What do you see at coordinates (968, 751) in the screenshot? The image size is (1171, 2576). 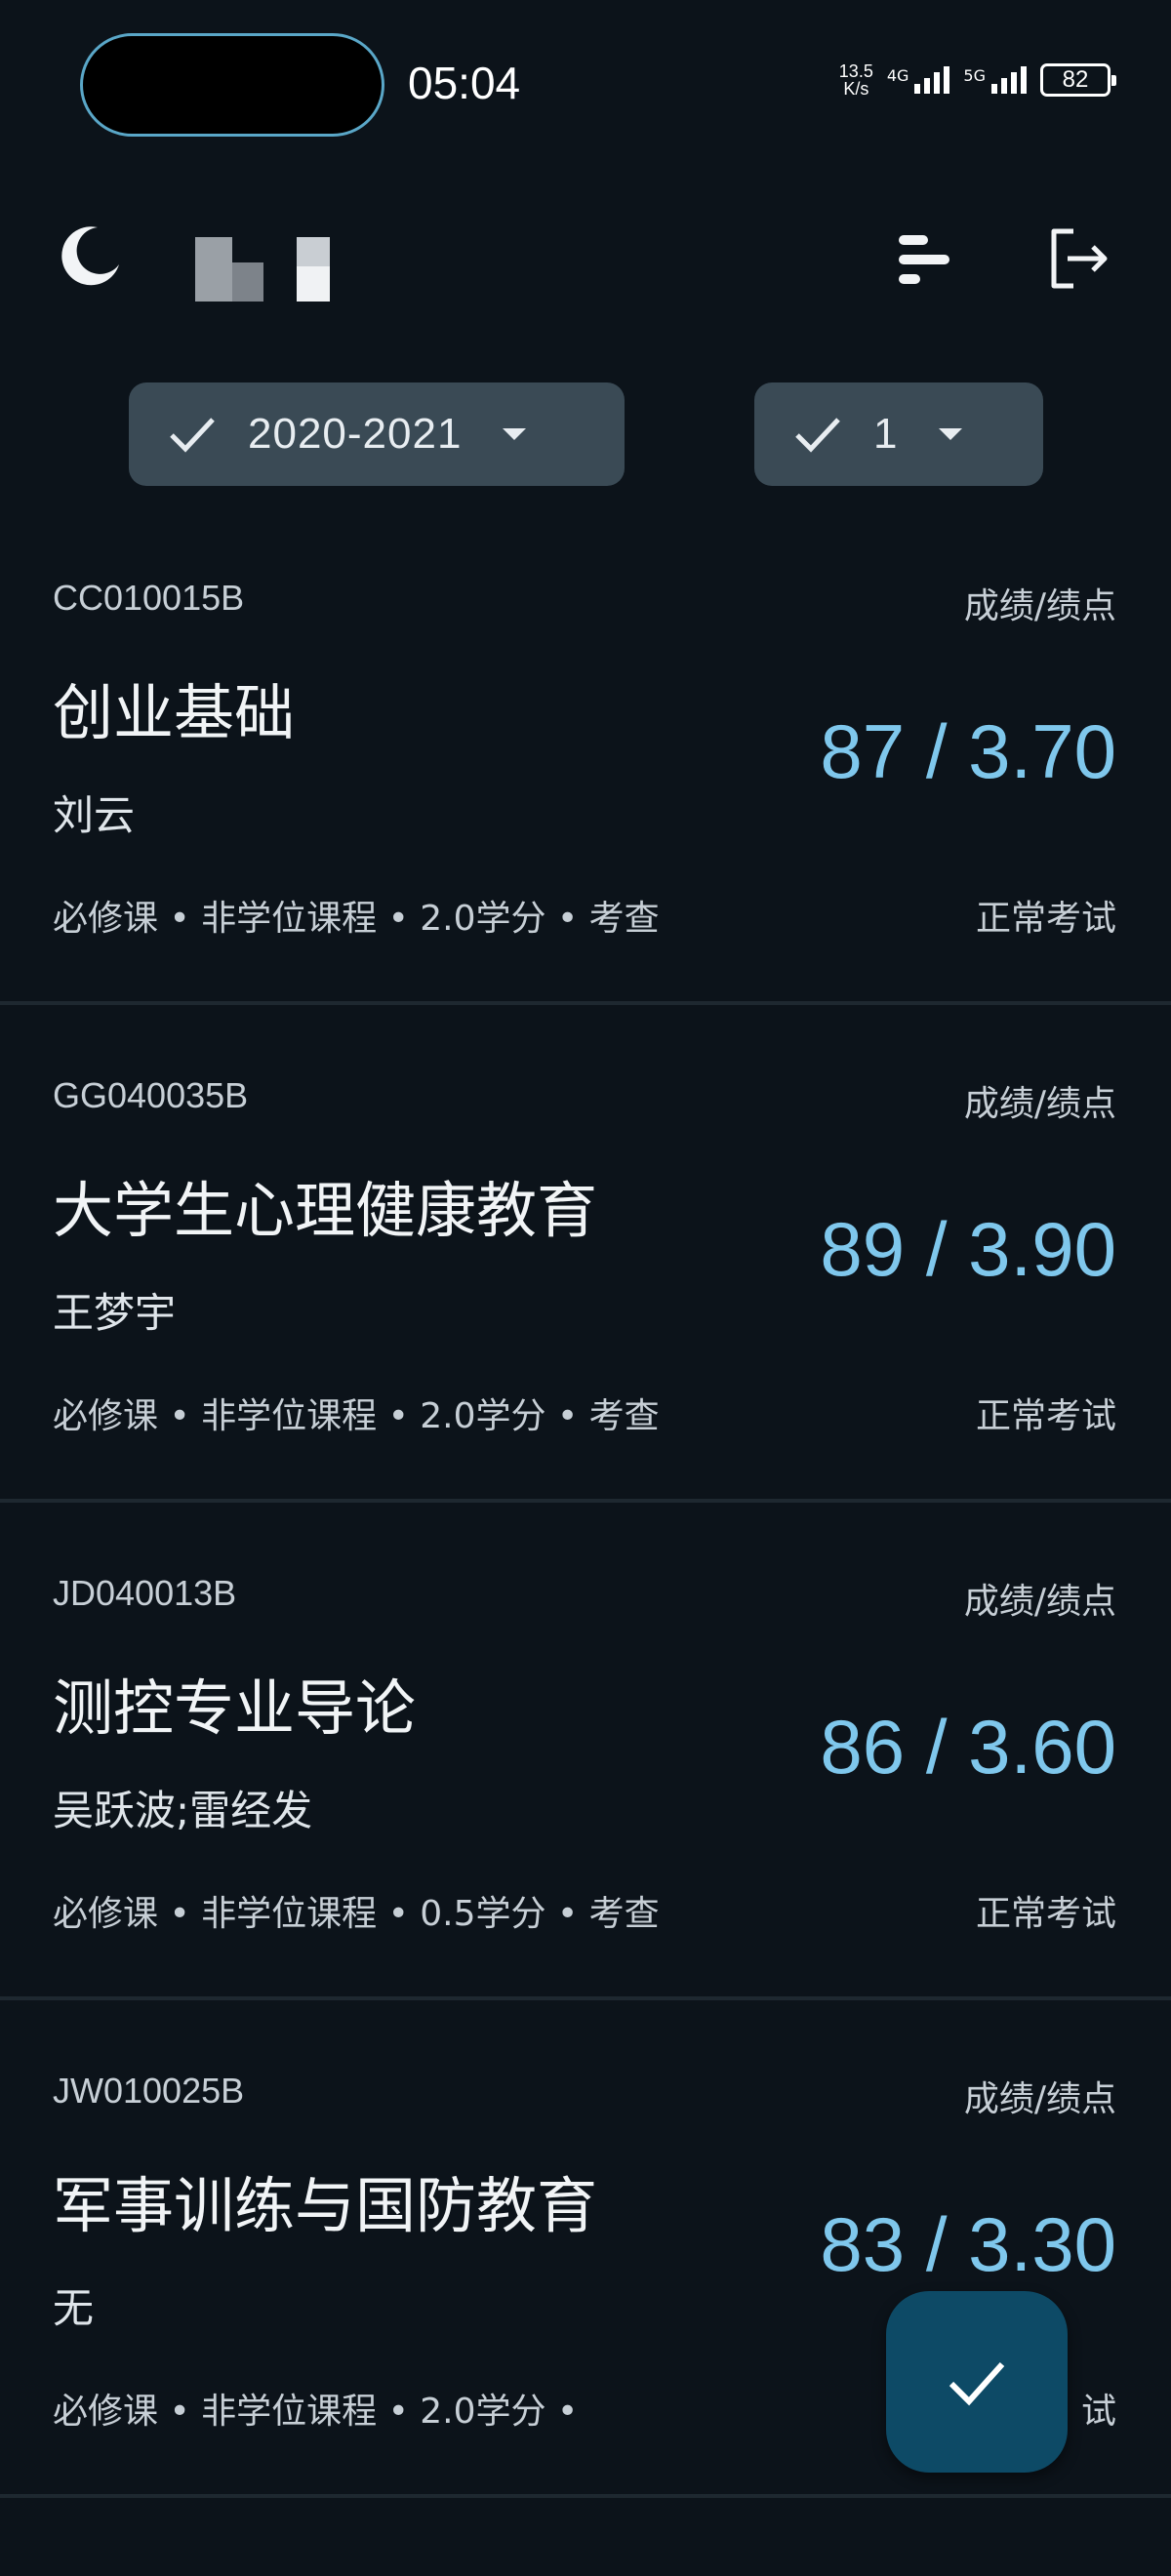 I see `course-score: 87 / 3.70` at bounding box center [968, 751].